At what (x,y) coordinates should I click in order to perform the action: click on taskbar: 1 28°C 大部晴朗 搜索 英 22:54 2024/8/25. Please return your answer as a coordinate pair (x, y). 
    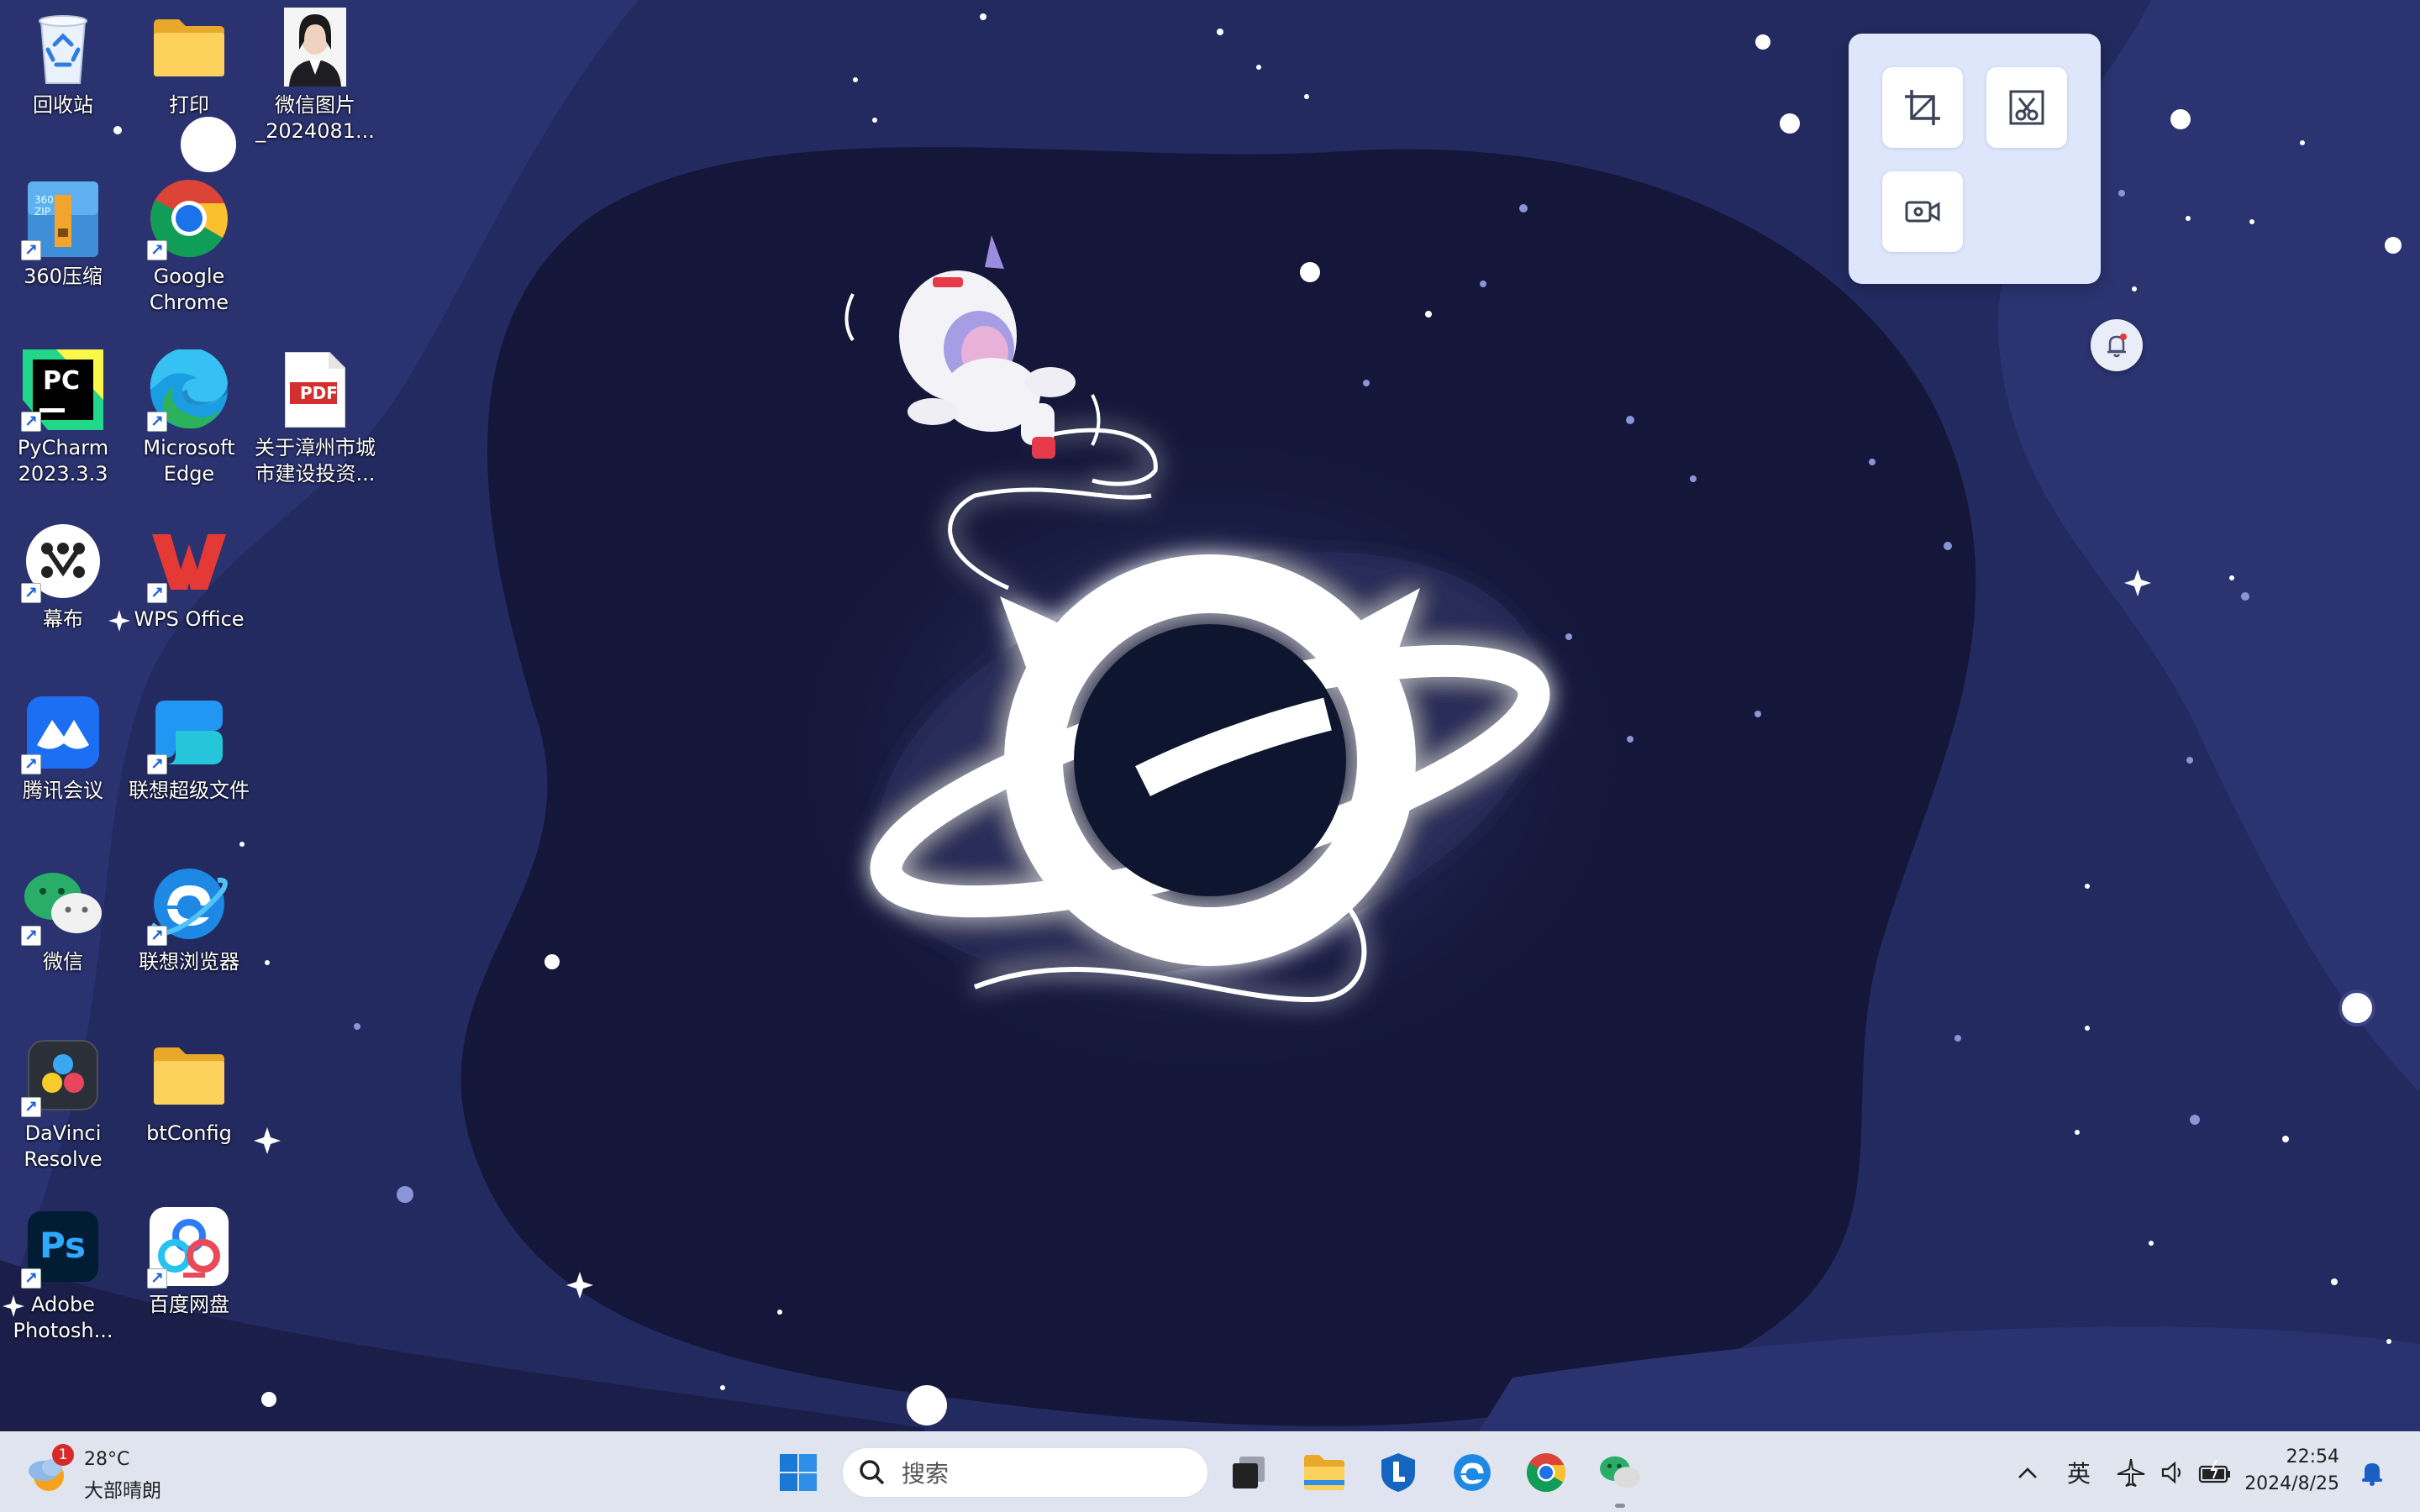
    Looking at the image, I should click on (1210, 1471).